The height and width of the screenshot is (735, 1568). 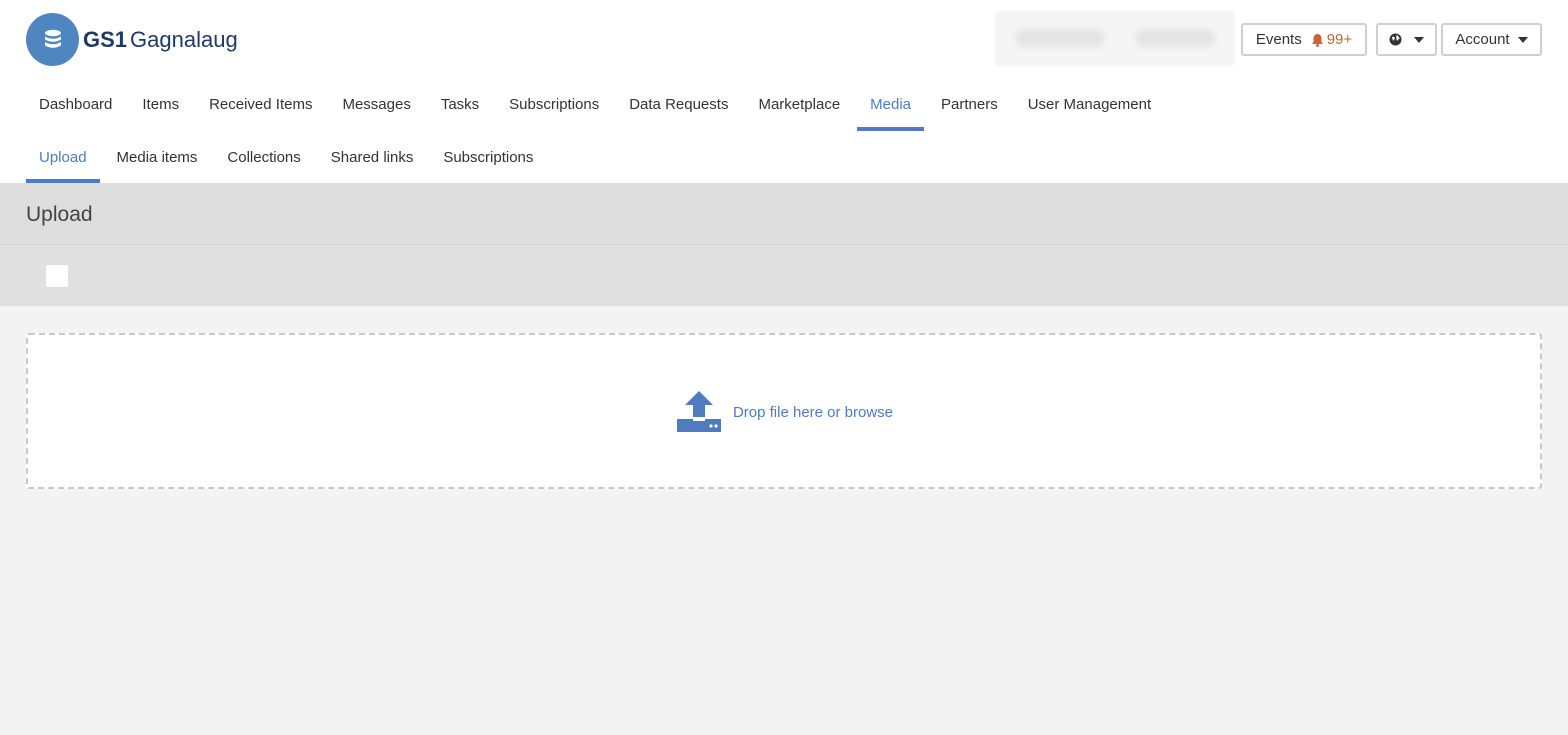 I want to click on select-all-checkbox, so click(x=57, y=276).